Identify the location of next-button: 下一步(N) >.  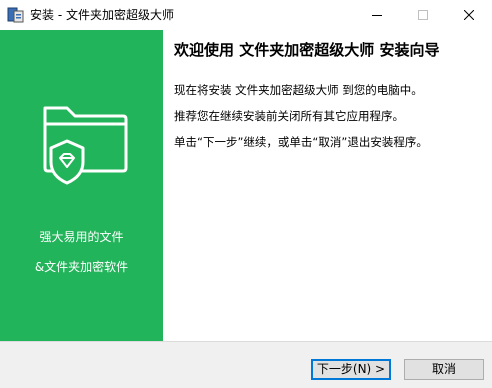
(351, 369).